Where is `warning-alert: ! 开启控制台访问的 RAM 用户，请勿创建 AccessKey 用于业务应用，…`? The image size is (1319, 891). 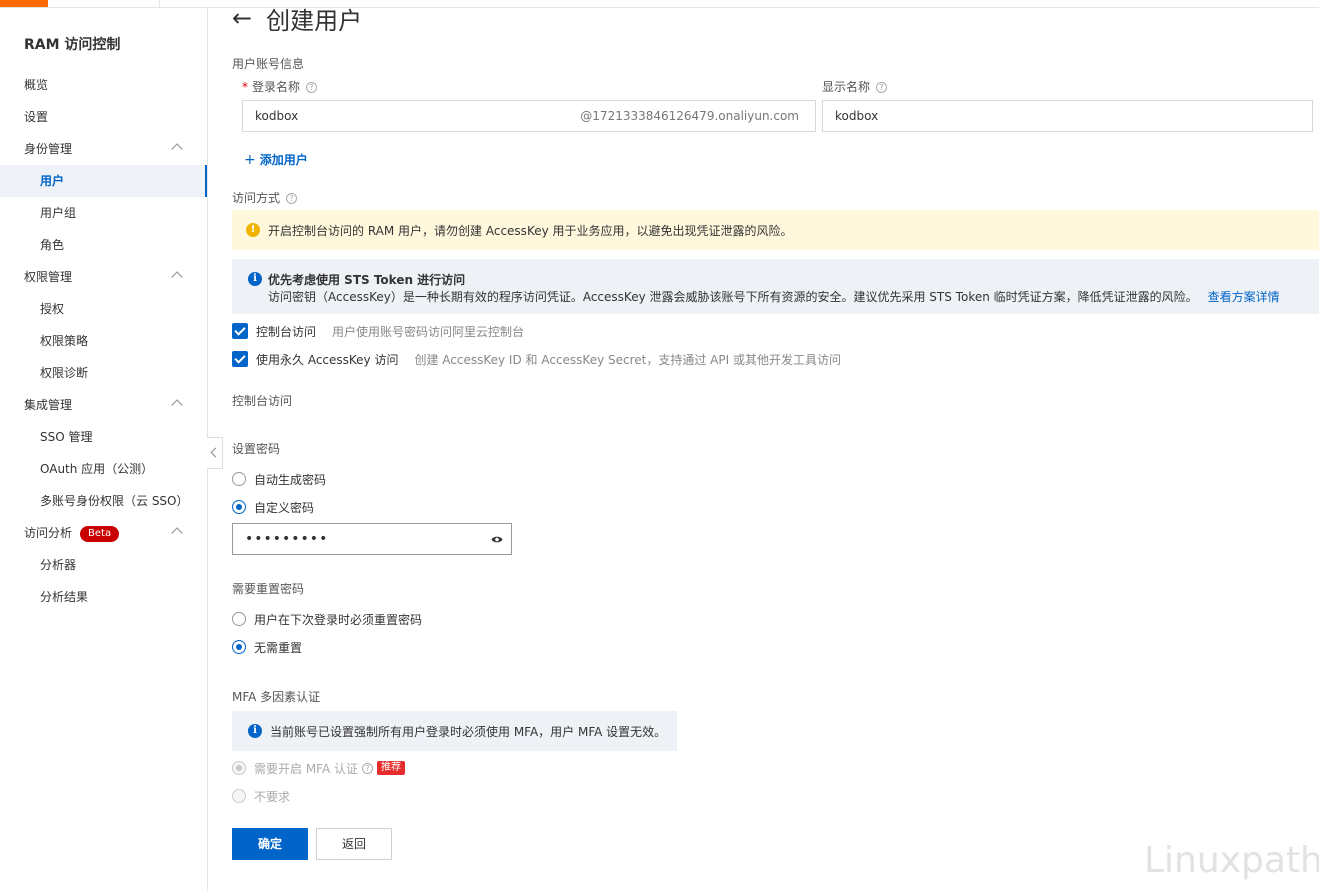 warning-alert: ! 开启控制台访问的 RAM 用户，请勿创建 AccessKey 用于业务应用，… is located at coordinates (775, 230).